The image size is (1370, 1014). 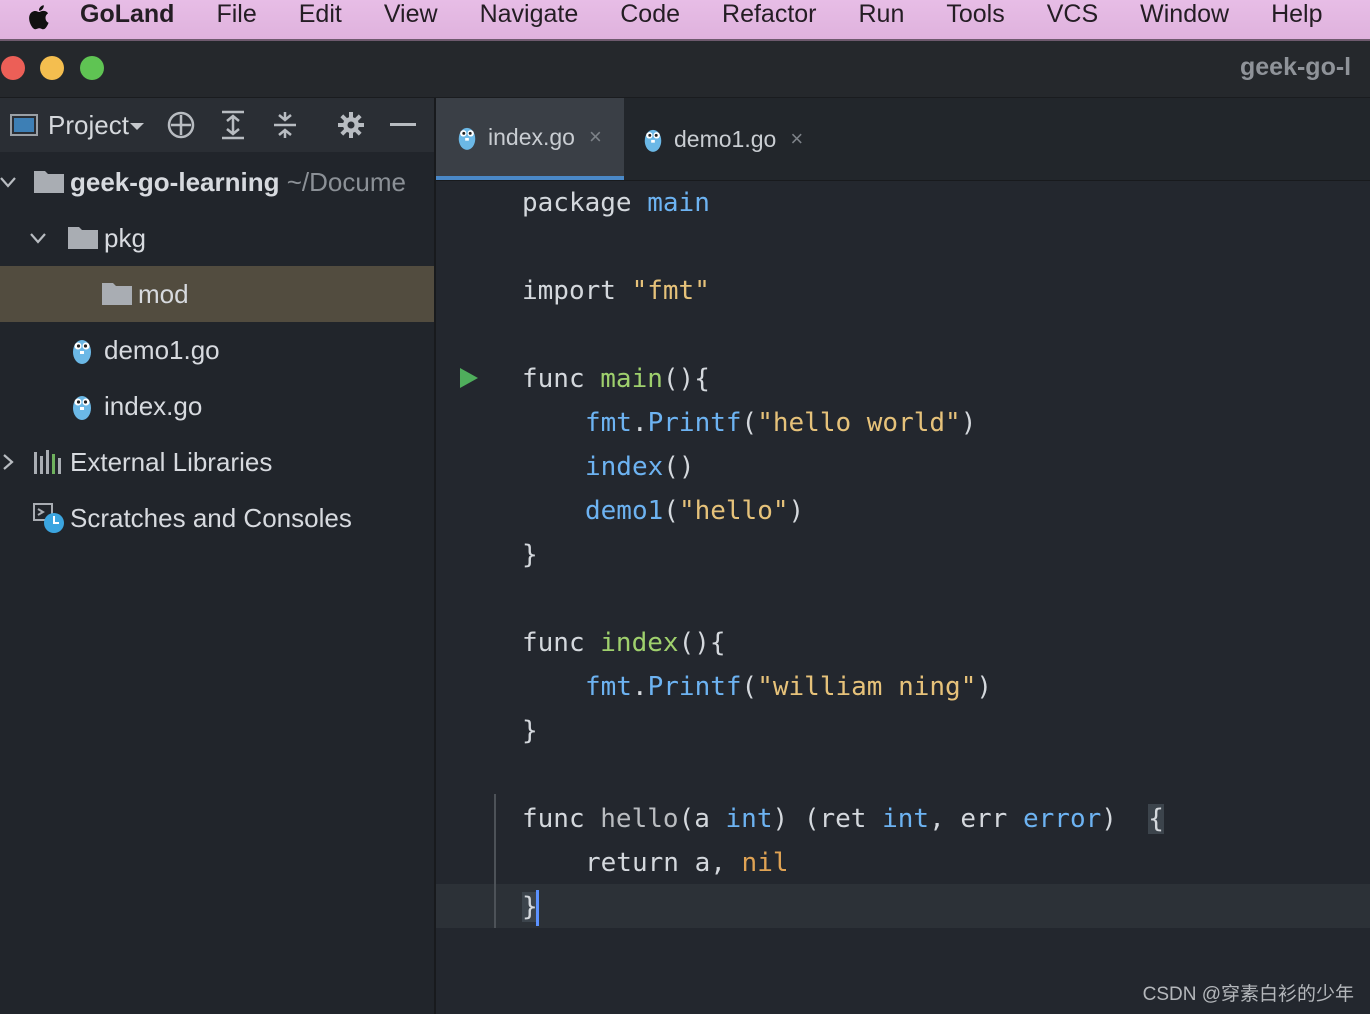 What do you see at coordinates (13, 68) in the screenshot?
I see `close-window-button` at bounding box center [13, 68].